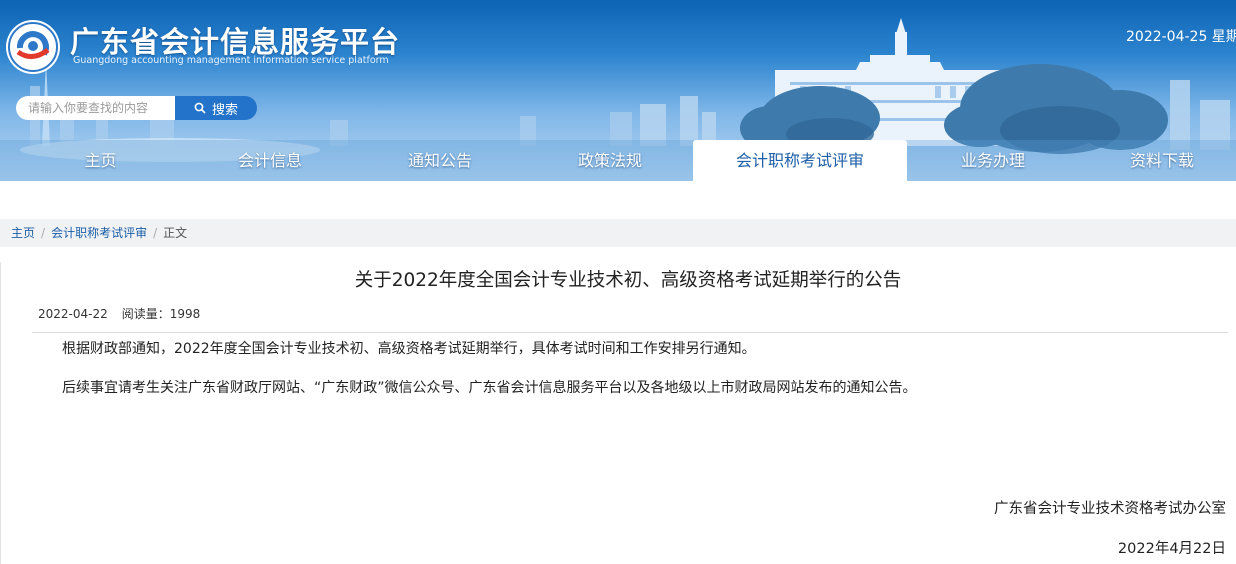 The image size is (1236, 564). What do you see at coordinates (440, 160) in the screenshot?
I see `nav-item-notices: 通知公告` at bounding box center [440, 160].